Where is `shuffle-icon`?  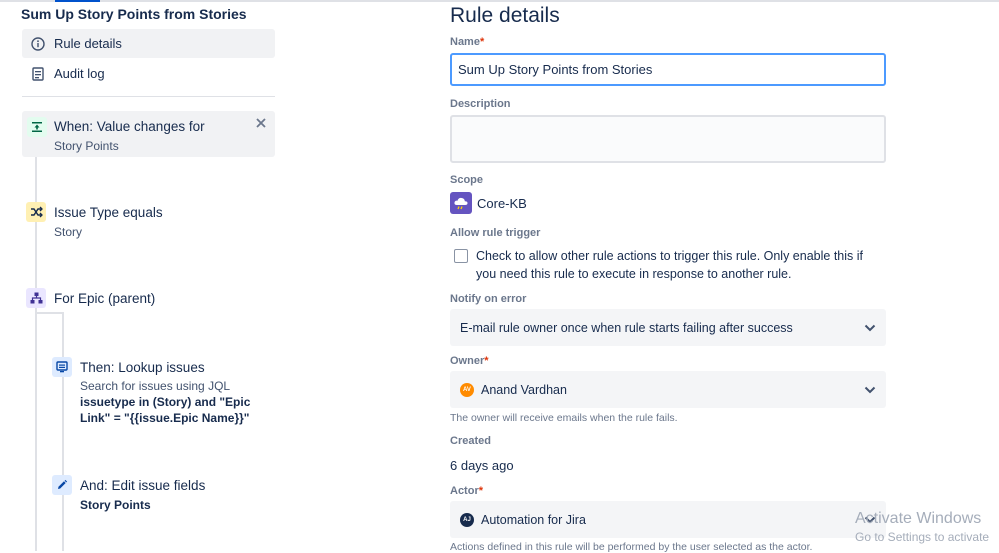 shuffle-icon is located at coordinates (36, 212).